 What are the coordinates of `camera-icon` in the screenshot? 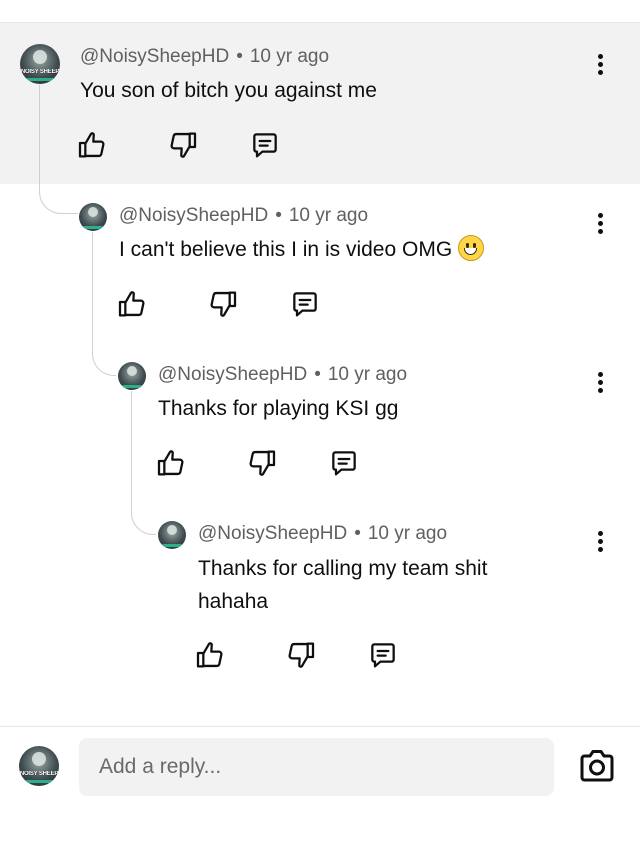 It's located at (597, 766).